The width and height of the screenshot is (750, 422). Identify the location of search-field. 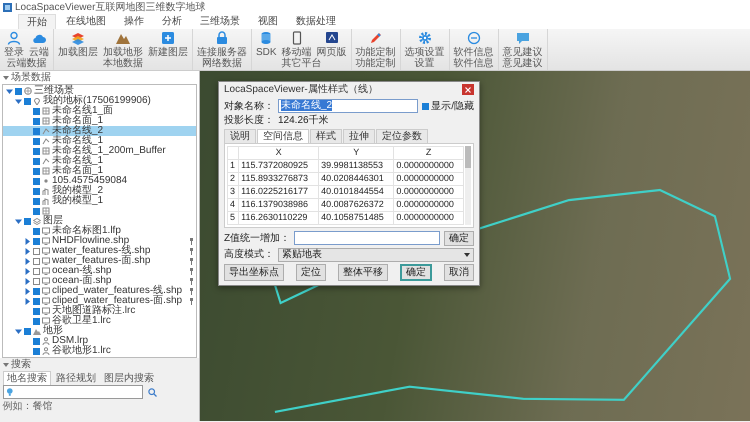
(72, 392).